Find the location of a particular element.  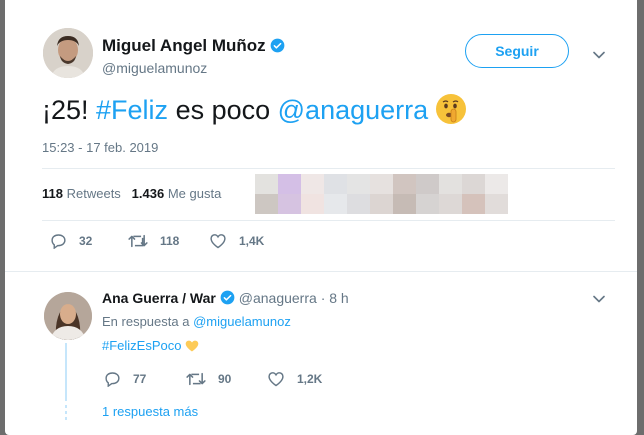

likes-stat: 1.436 Me gusta is located at coordinates (177, 193).